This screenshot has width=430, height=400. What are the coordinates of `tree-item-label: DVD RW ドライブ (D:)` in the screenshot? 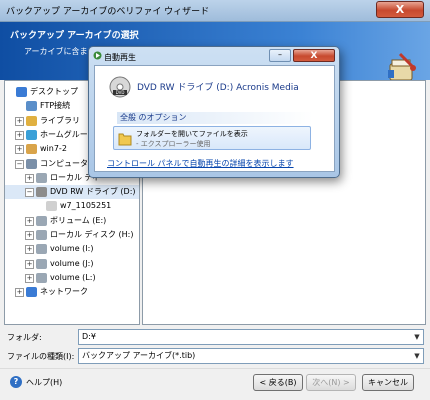 It's located at (93, 192).